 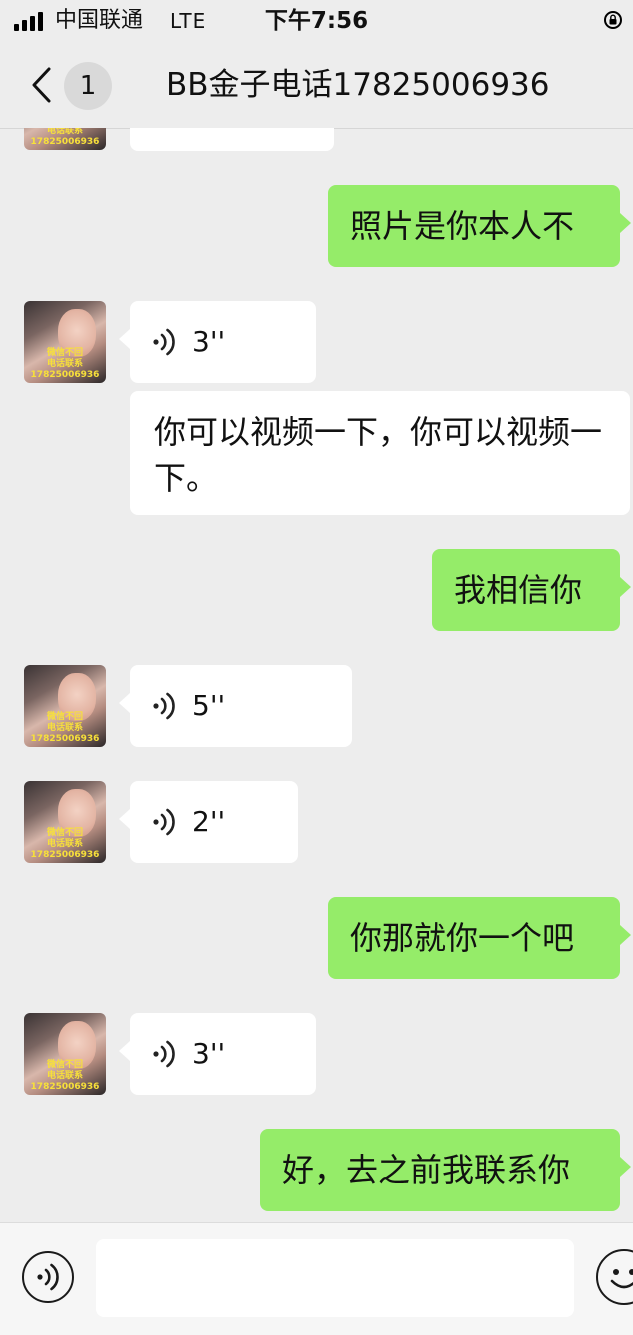 I want to click on input-toolbar, so click(x=316, y=1278).